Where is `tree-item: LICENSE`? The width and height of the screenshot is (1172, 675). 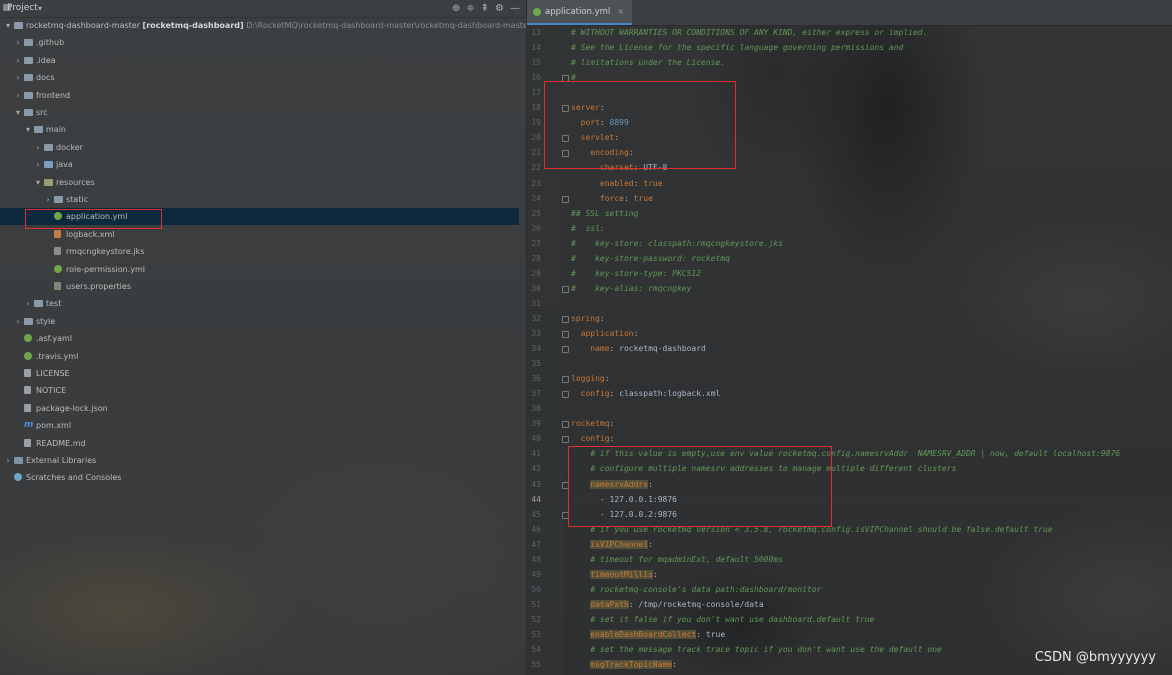 tree-item: LICENSE is located at coordinates (259, 373).